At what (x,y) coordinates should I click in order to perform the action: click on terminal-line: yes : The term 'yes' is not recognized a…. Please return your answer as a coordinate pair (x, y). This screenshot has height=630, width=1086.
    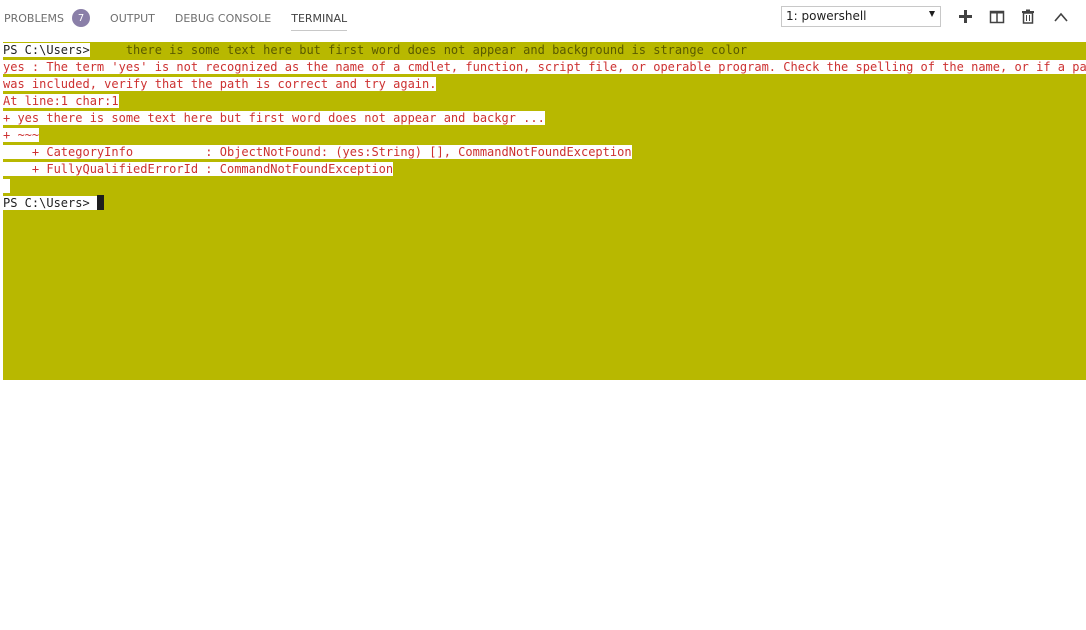
    Looking at the image, I should click on (544, 67).